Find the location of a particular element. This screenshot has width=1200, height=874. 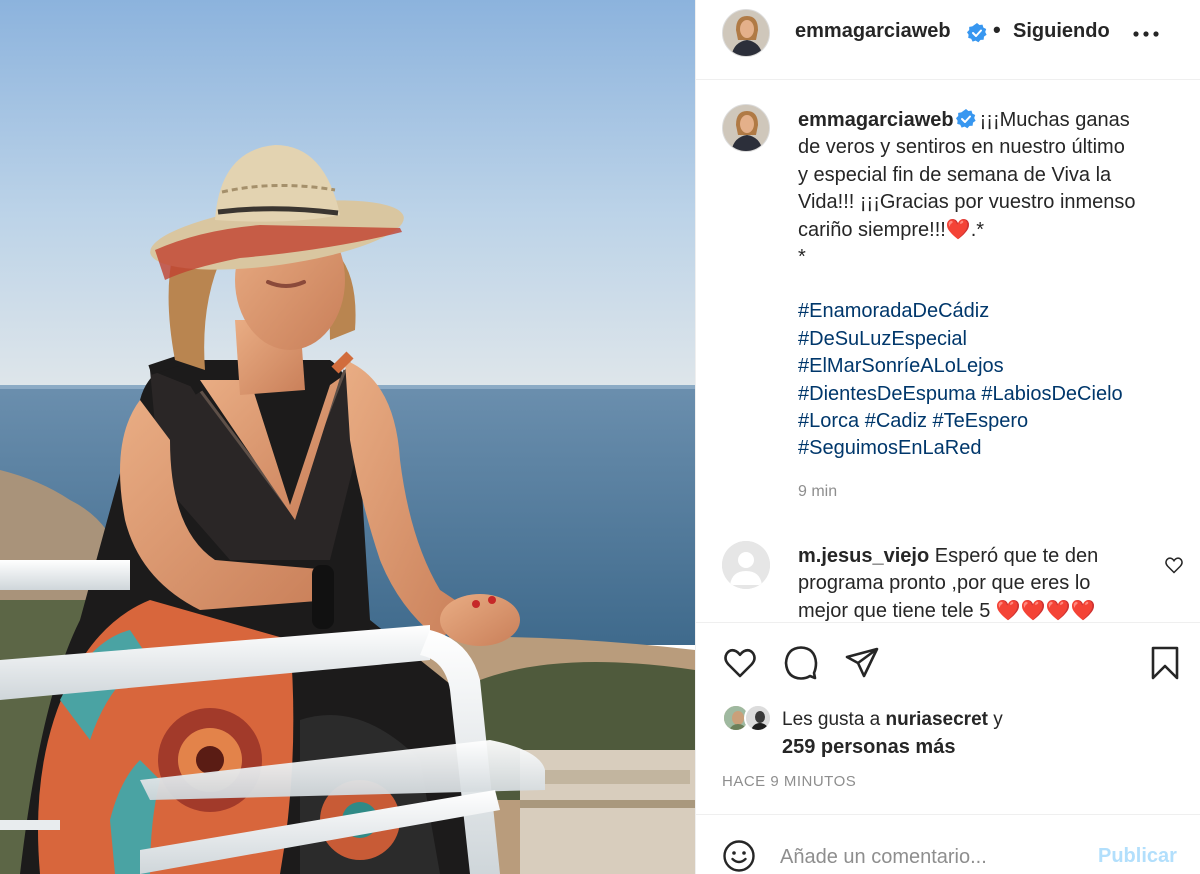

caption-line: cariño siempre!!!❤️.* is located at coordinates (891, 229).